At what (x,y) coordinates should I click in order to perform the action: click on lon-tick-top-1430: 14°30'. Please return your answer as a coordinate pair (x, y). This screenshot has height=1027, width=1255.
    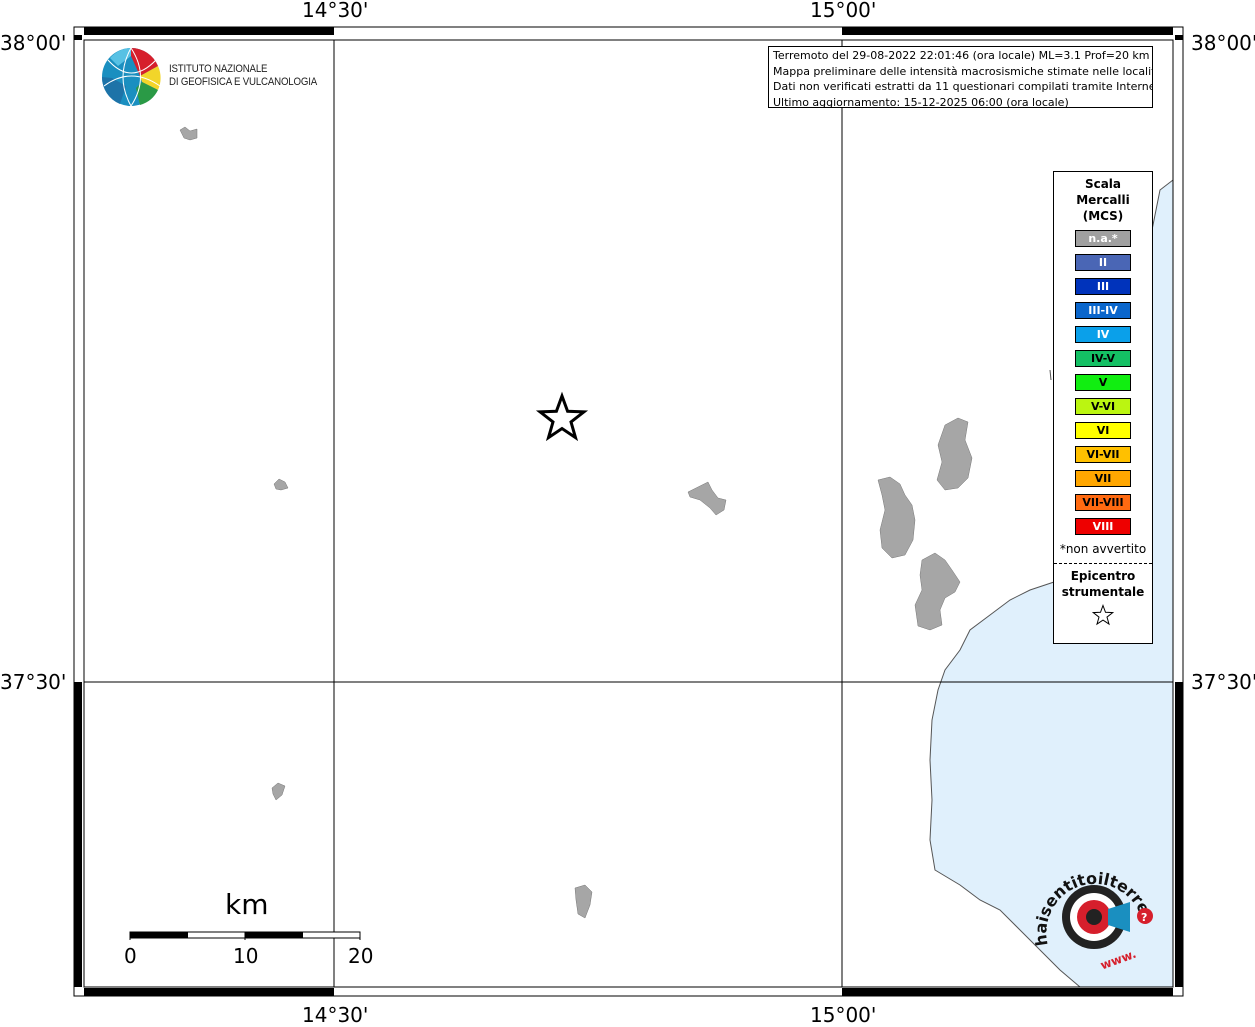
    Looking at the image, I should click on (335, 11).